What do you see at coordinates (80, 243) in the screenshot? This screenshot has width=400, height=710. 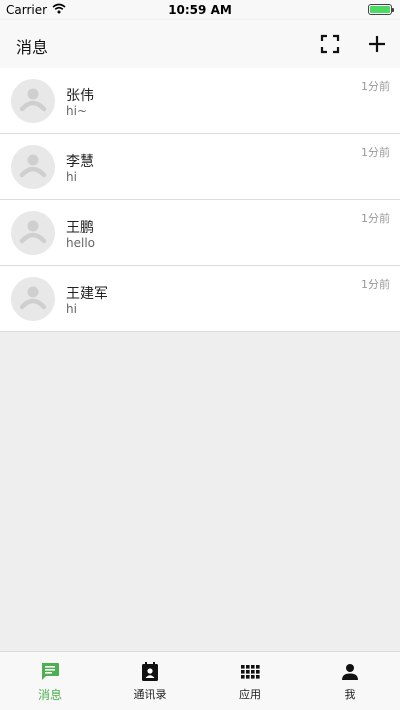 I see `last-message: hello` at bounding box center [80, 243].